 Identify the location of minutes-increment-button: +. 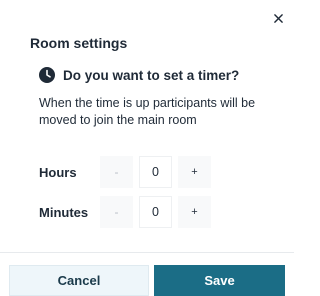
(194, 212).